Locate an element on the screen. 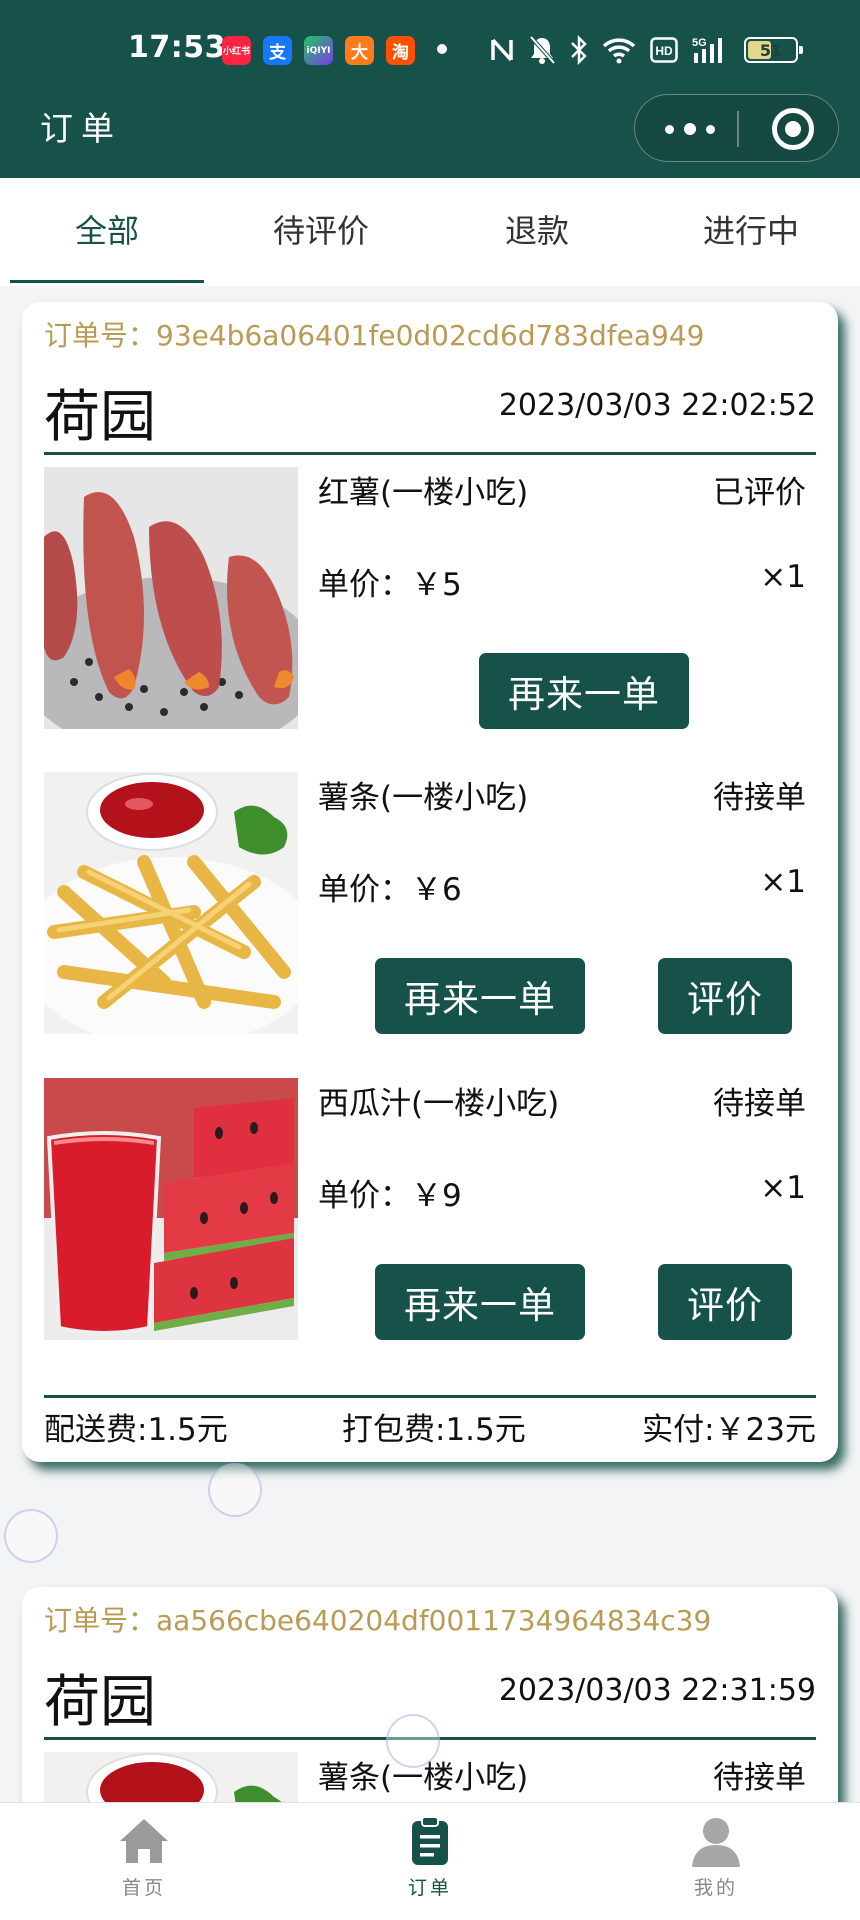 Image resolution: width=860 pixels, height=1920 pixels. item-name: 薯条(一楼小吃) is located at coordinates (423, 798).